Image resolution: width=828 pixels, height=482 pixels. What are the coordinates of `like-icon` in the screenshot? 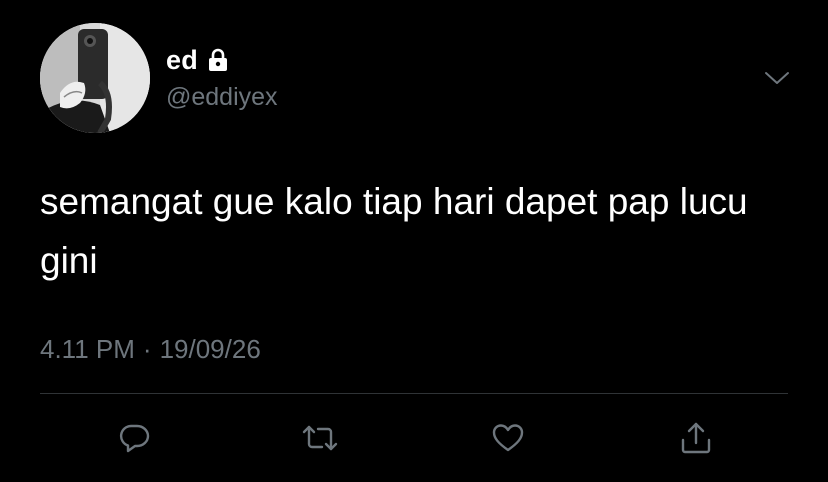 It's located at (508, 438).